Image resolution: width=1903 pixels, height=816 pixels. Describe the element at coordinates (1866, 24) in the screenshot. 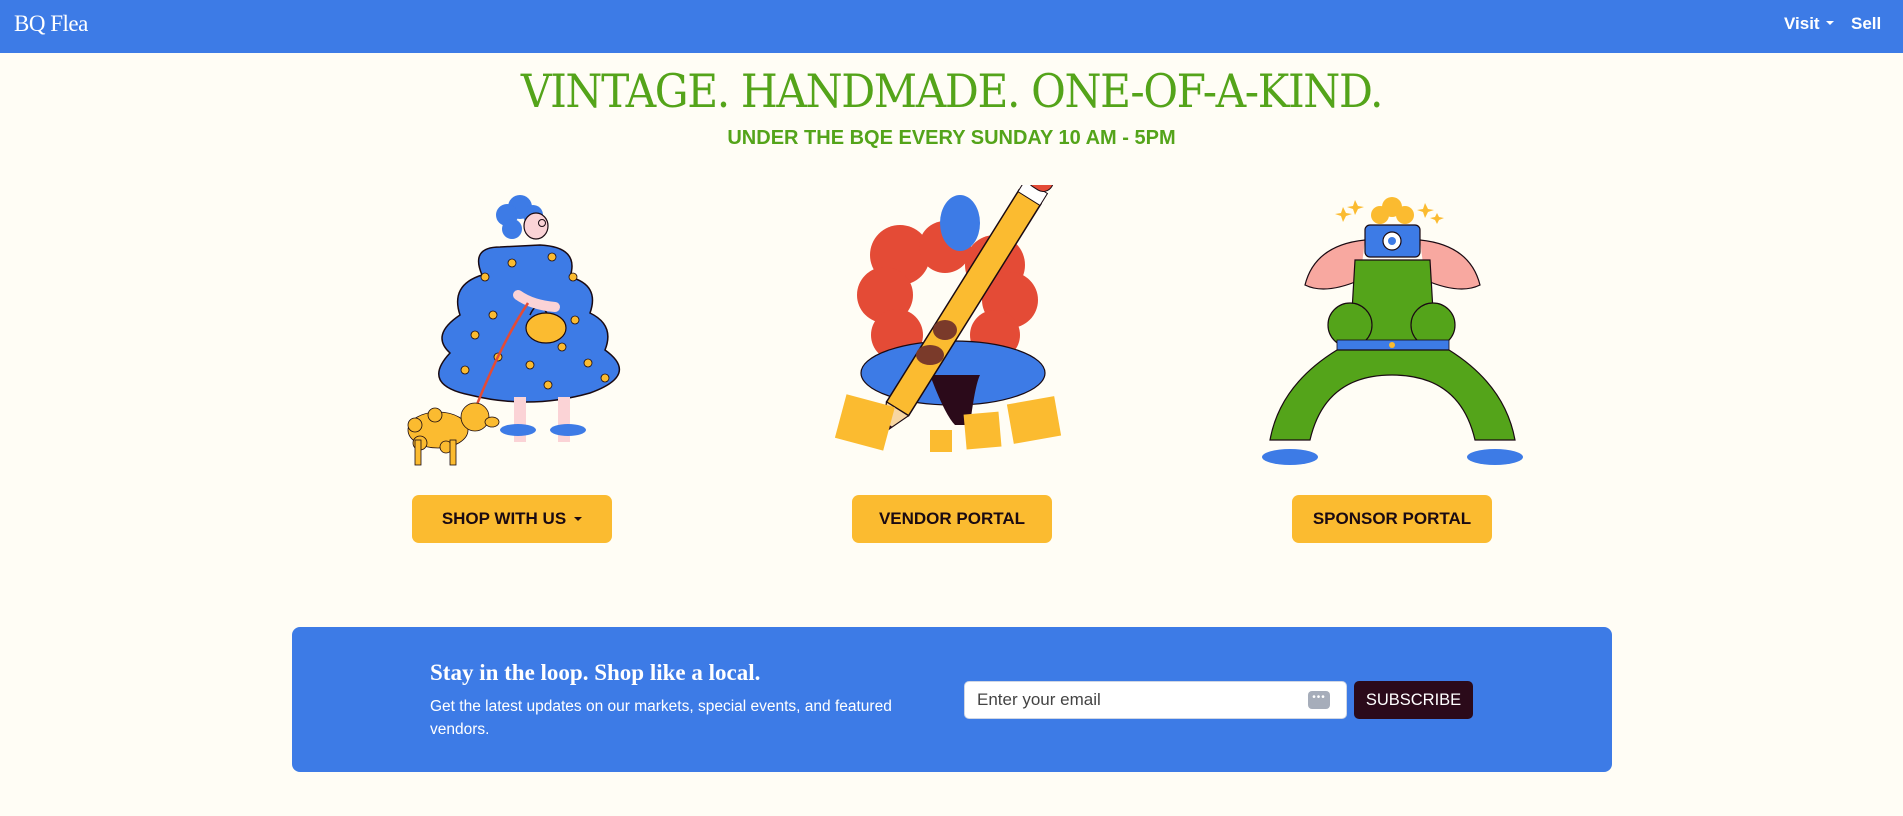

I see `nav-sell-link: Sell` at that location.